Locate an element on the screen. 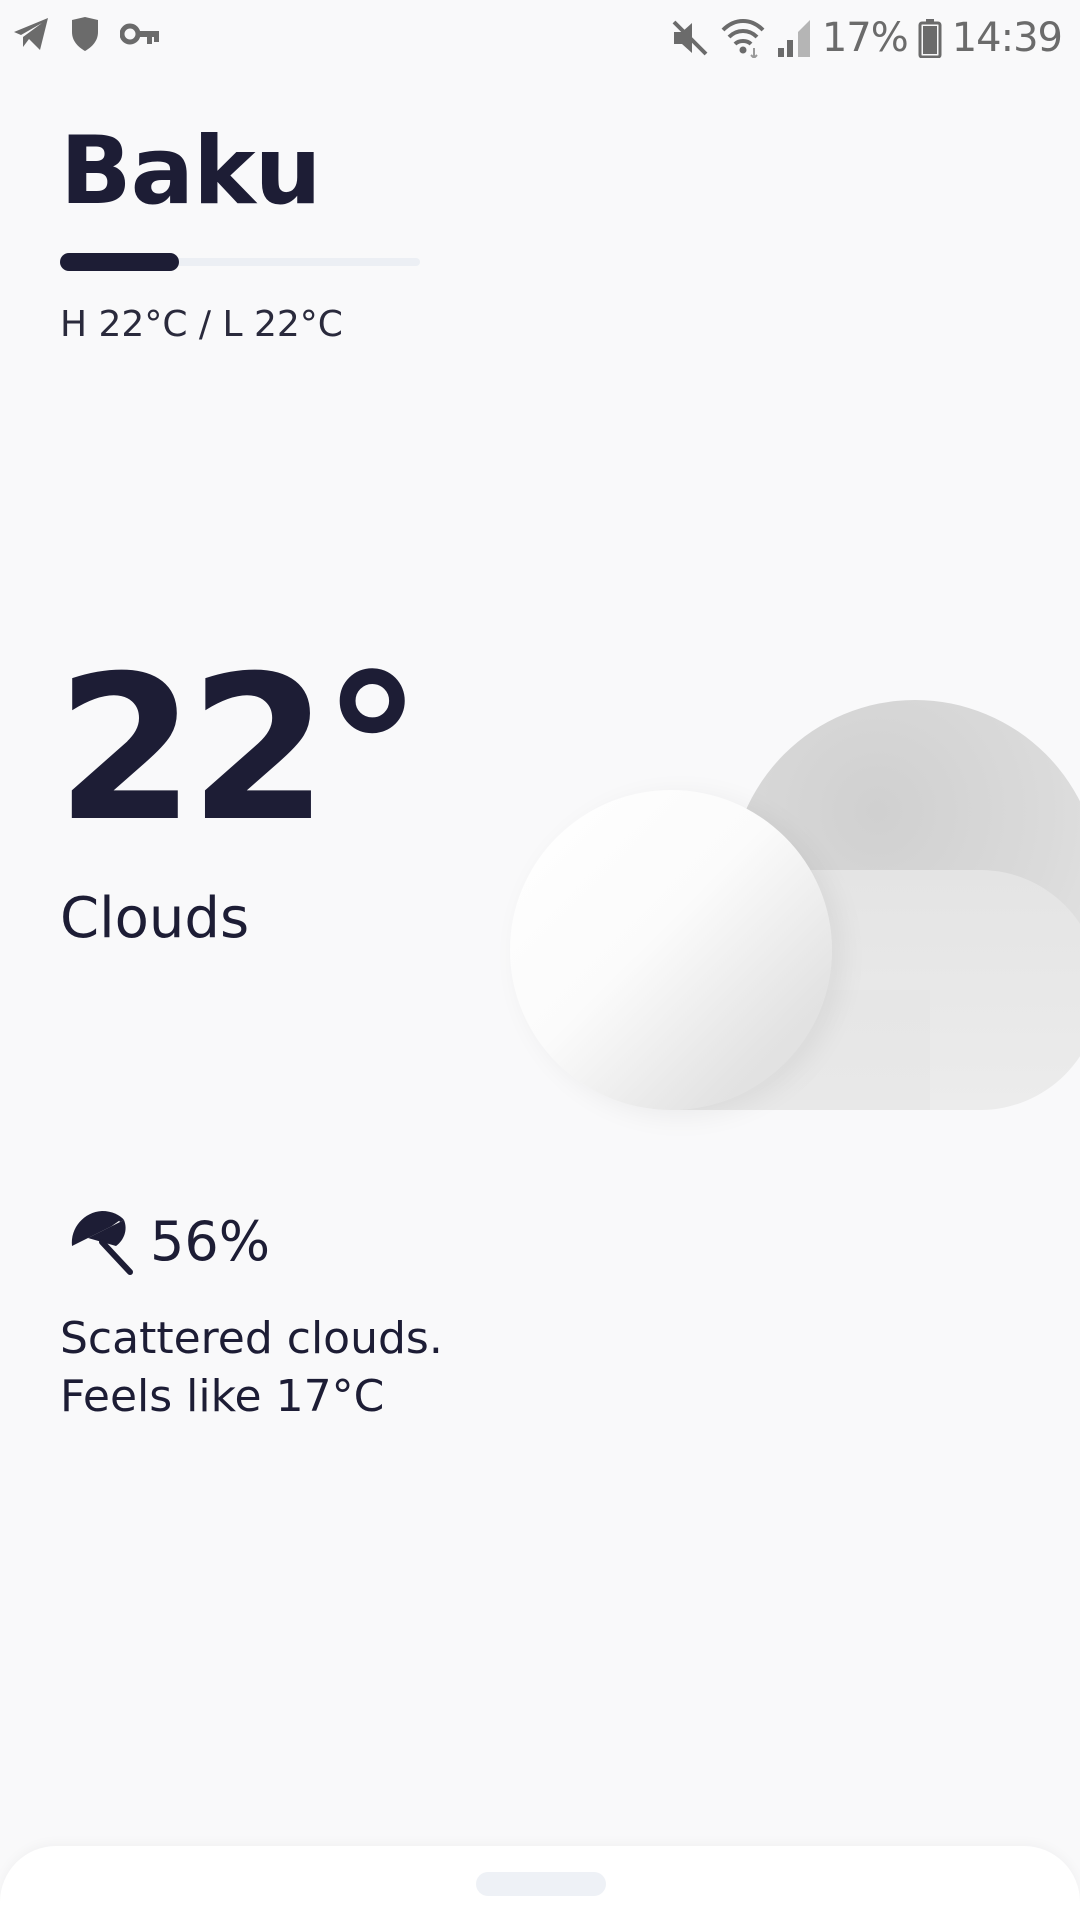 This screenshot has height=1920, width=1080. current-temperature: 22° is located at coordinates (239, 749).